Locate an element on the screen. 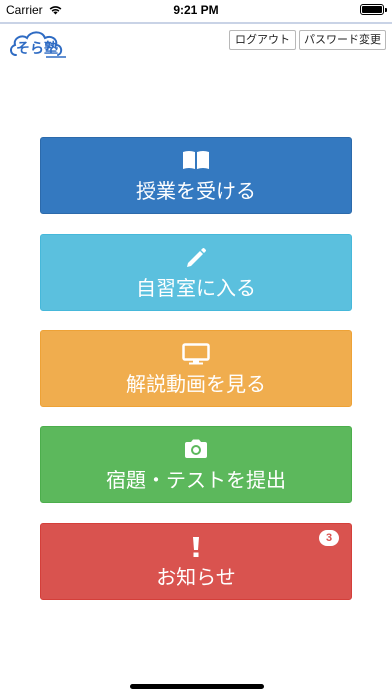  video-label: 解説動画を見る is located at coordinates (196, 384).